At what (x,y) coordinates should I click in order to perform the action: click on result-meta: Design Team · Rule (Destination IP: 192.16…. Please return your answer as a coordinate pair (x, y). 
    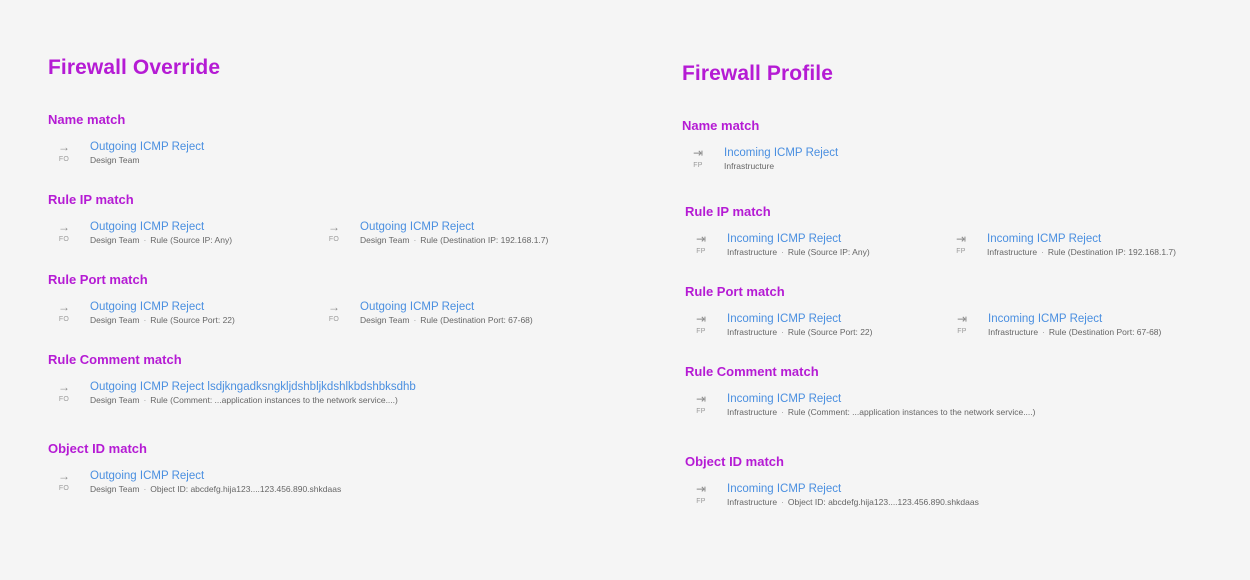
    Looking at the image, I should click on (454, 240).